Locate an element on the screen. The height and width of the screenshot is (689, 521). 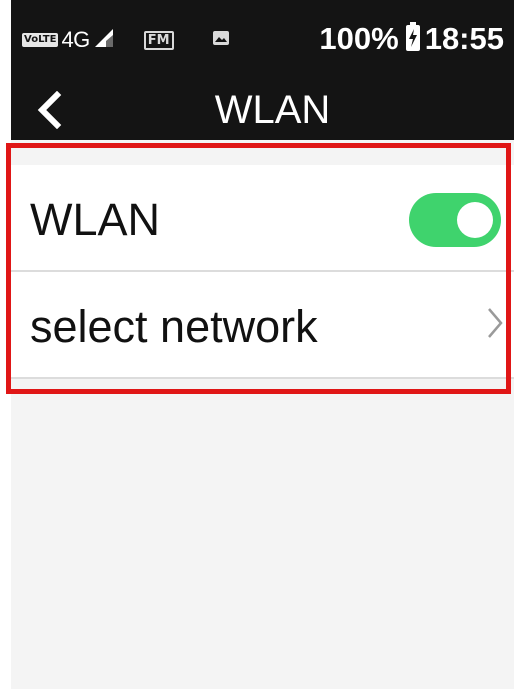
status-left-group: VoLTE 4G FM is located at coordinates (126, 40).